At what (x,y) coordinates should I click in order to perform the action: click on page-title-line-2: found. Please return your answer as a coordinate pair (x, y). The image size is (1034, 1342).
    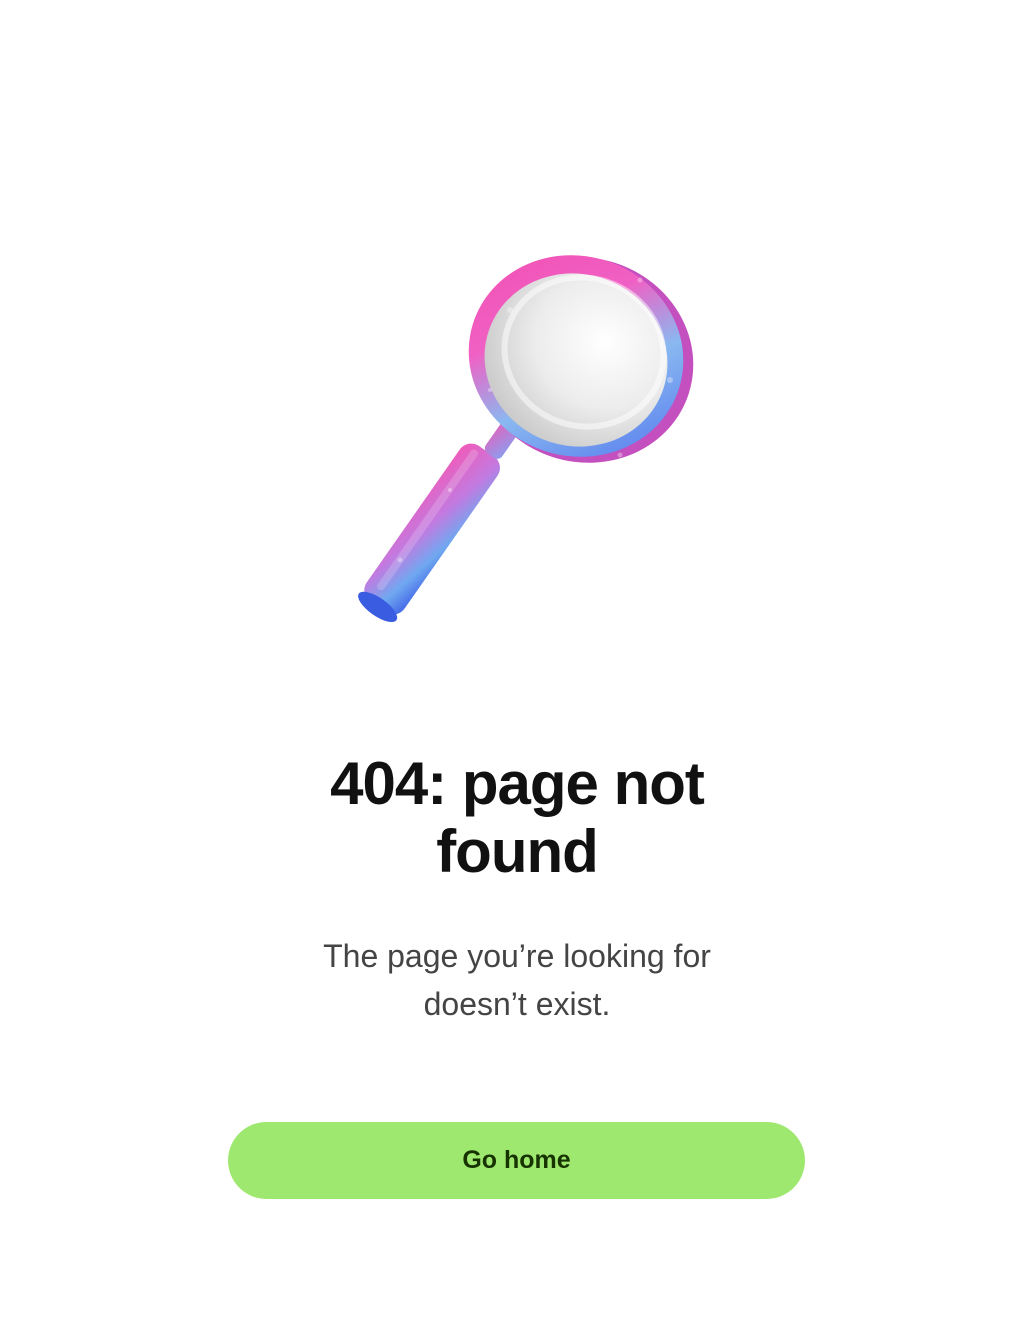
    Looking at the image, I should click on (517, 851).